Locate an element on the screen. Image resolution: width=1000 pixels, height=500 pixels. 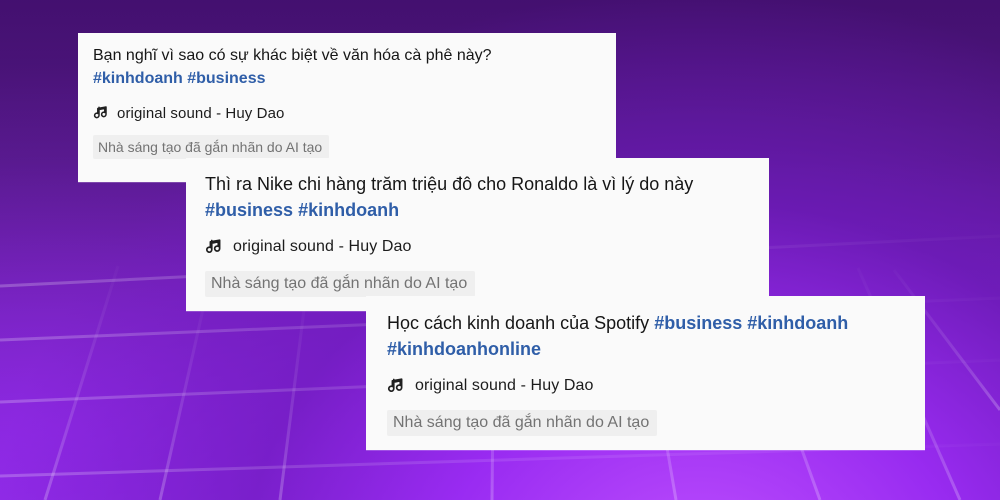
caption-line-2: #kinhdoanhonline is located at coordinates (645, 349).